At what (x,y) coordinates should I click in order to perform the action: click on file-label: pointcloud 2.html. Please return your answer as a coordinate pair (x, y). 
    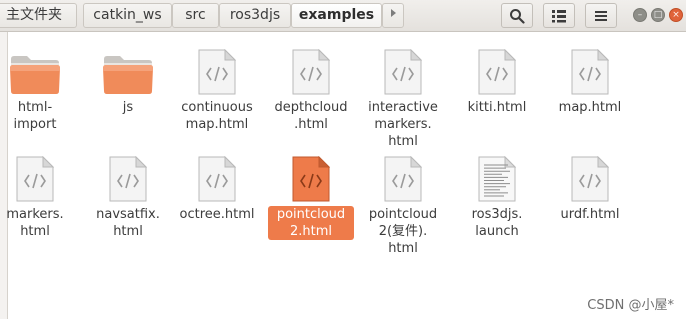
    Looking at the image, I should click on (311, 223).